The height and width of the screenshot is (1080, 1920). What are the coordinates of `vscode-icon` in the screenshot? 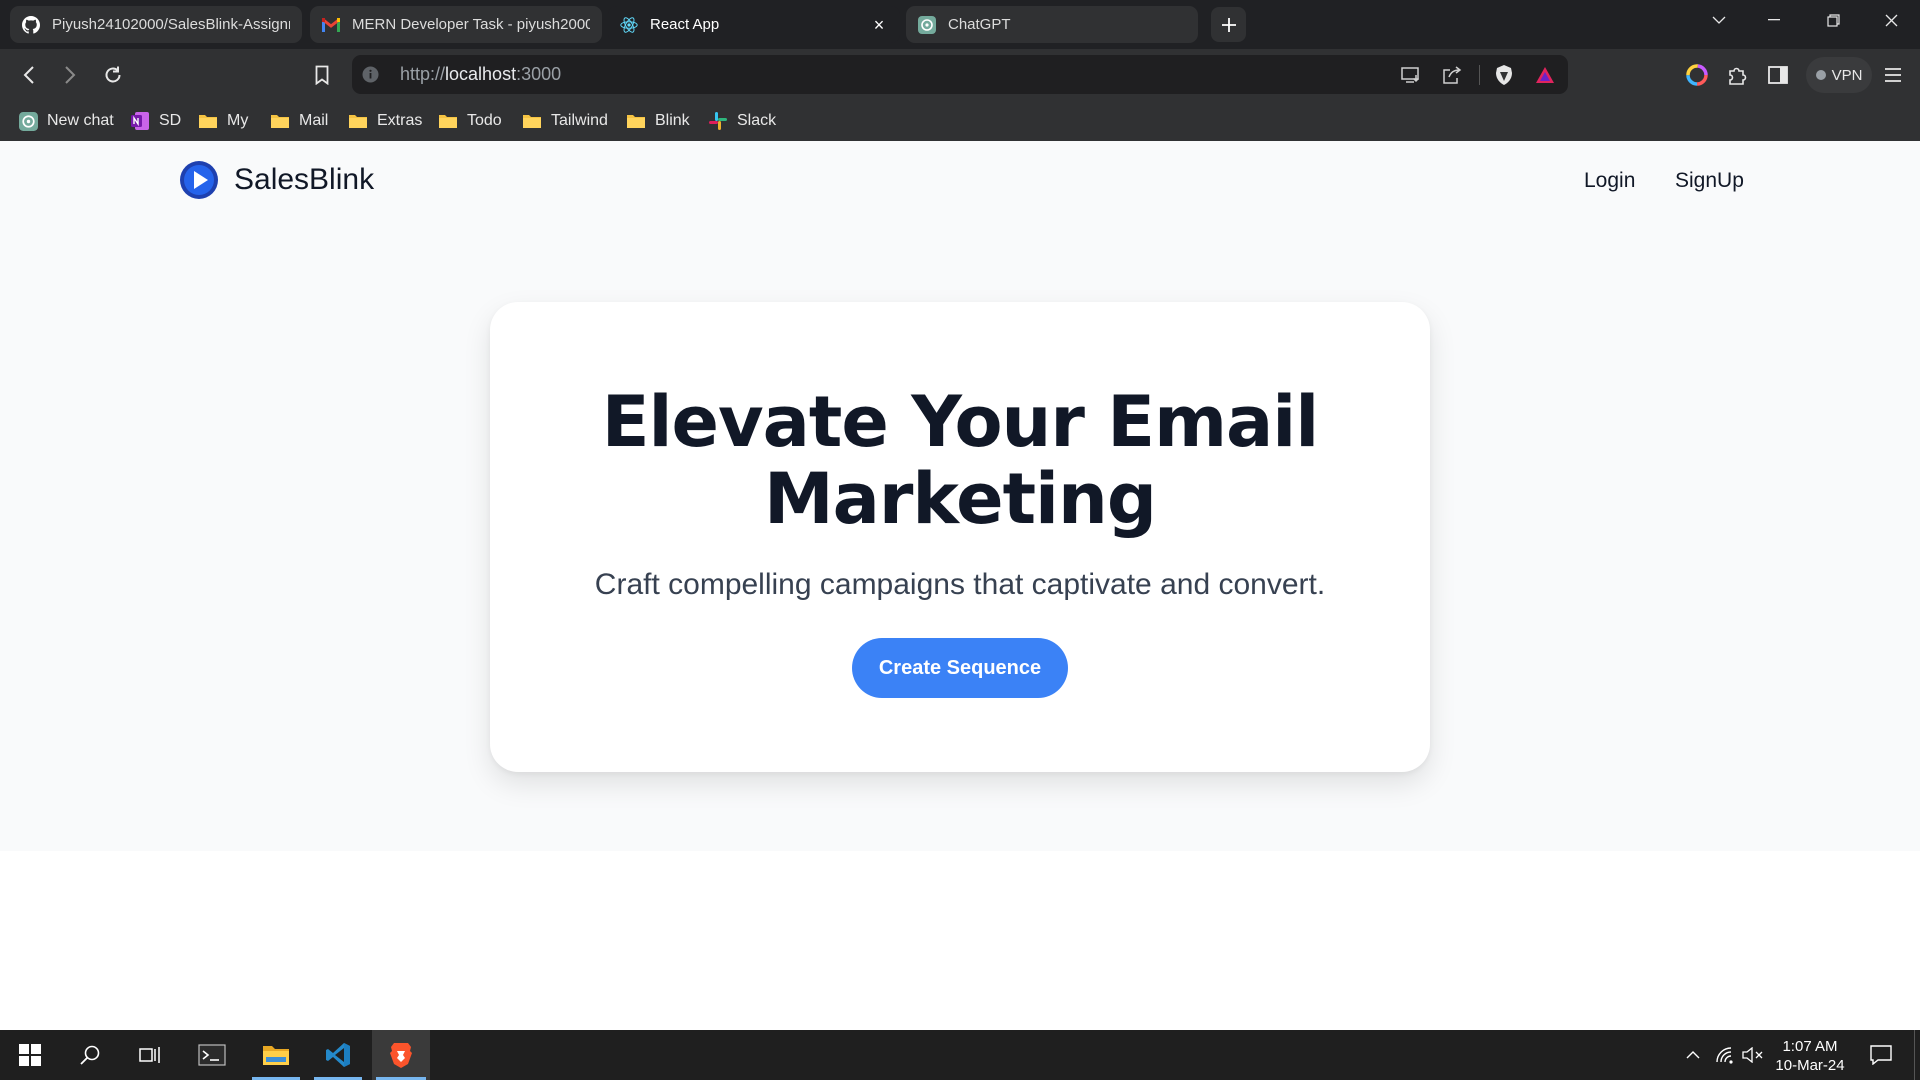 It's located at (338, 1055).